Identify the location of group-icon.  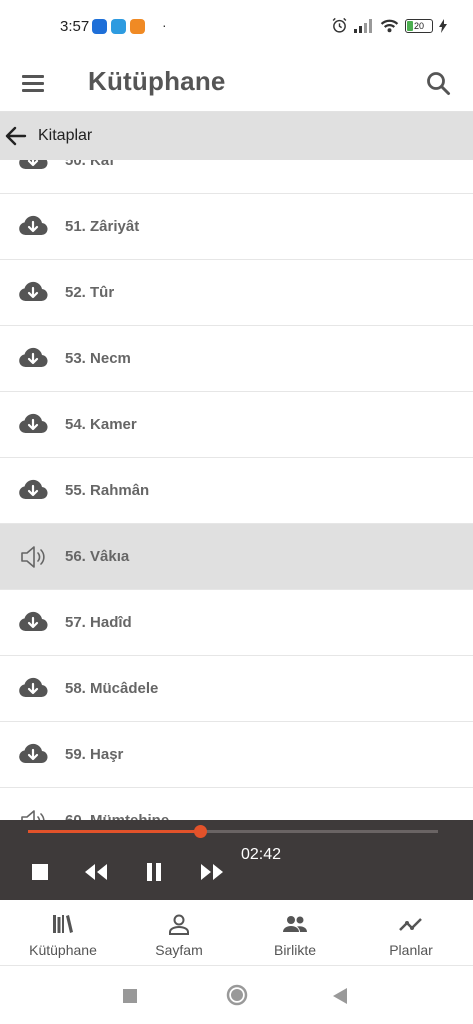
(295, 924).